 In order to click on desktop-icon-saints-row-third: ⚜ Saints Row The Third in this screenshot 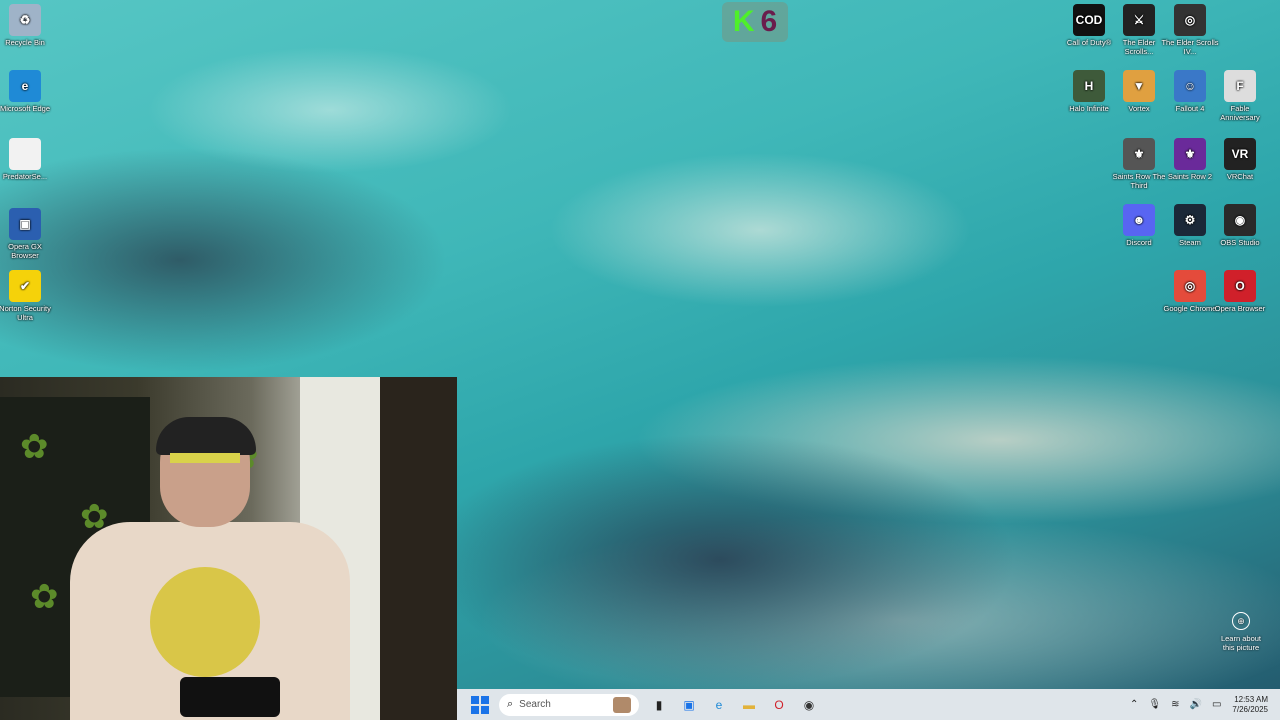, I will do `click(1139, 164)`.